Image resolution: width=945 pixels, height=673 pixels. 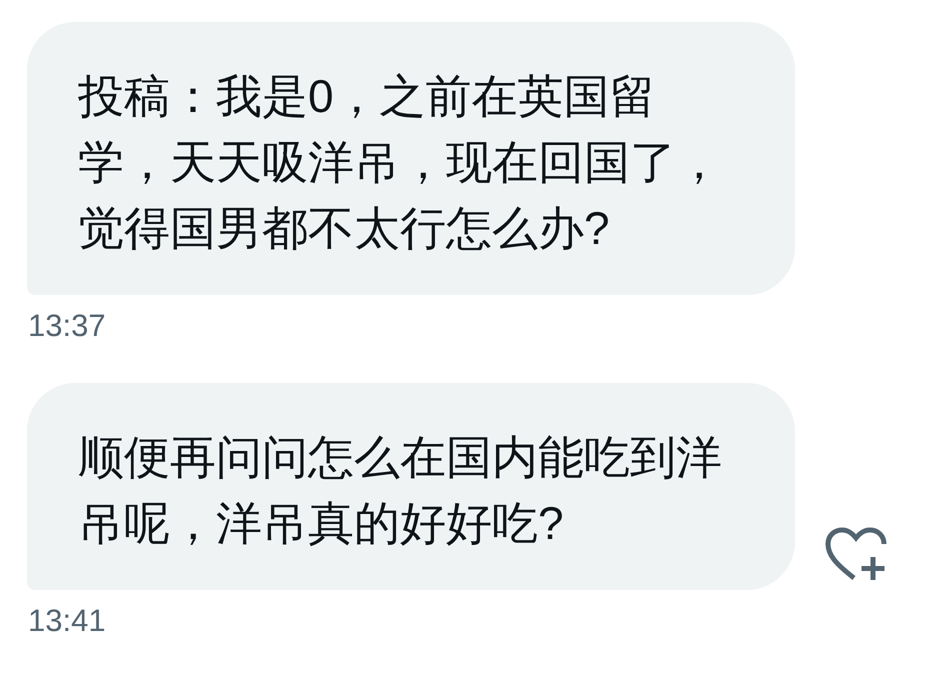 I want to click on heart-plus-icon, so click(x=856, y=554).